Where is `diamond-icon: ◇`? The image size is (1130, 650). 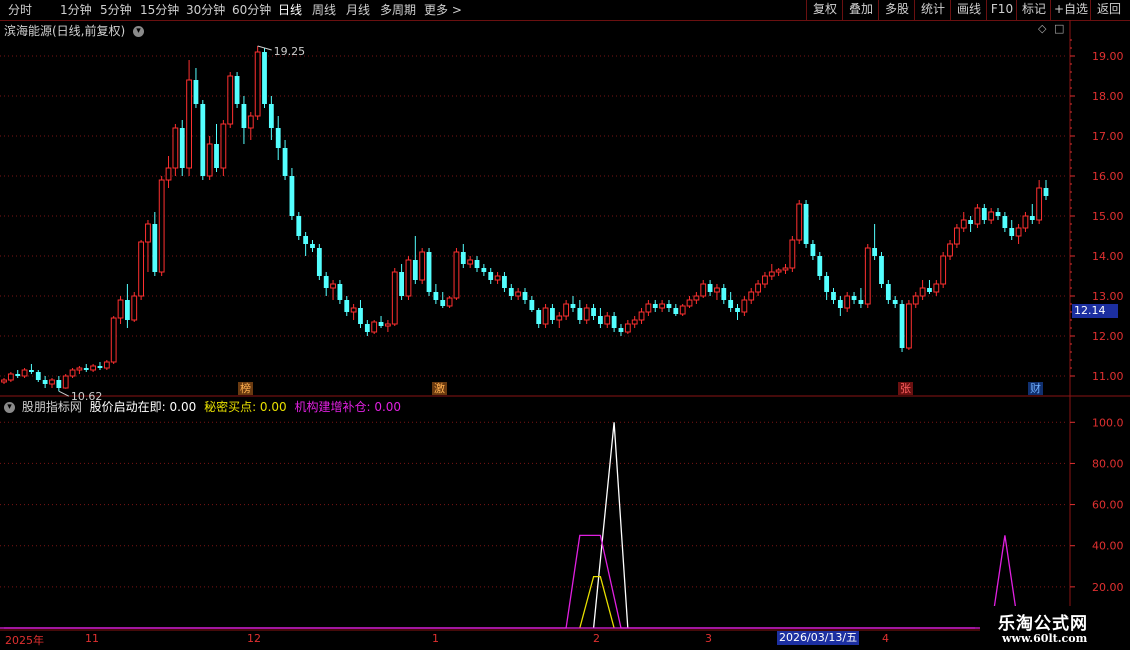 diamond-icon: ◇ is located at coordinates (1042, 28).